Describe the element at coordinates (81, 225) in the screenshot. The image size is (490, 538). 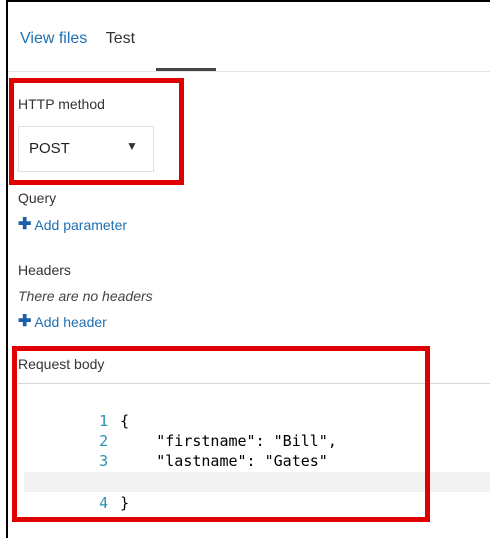
I see `add-parameter-label: Add parameter` at that location.